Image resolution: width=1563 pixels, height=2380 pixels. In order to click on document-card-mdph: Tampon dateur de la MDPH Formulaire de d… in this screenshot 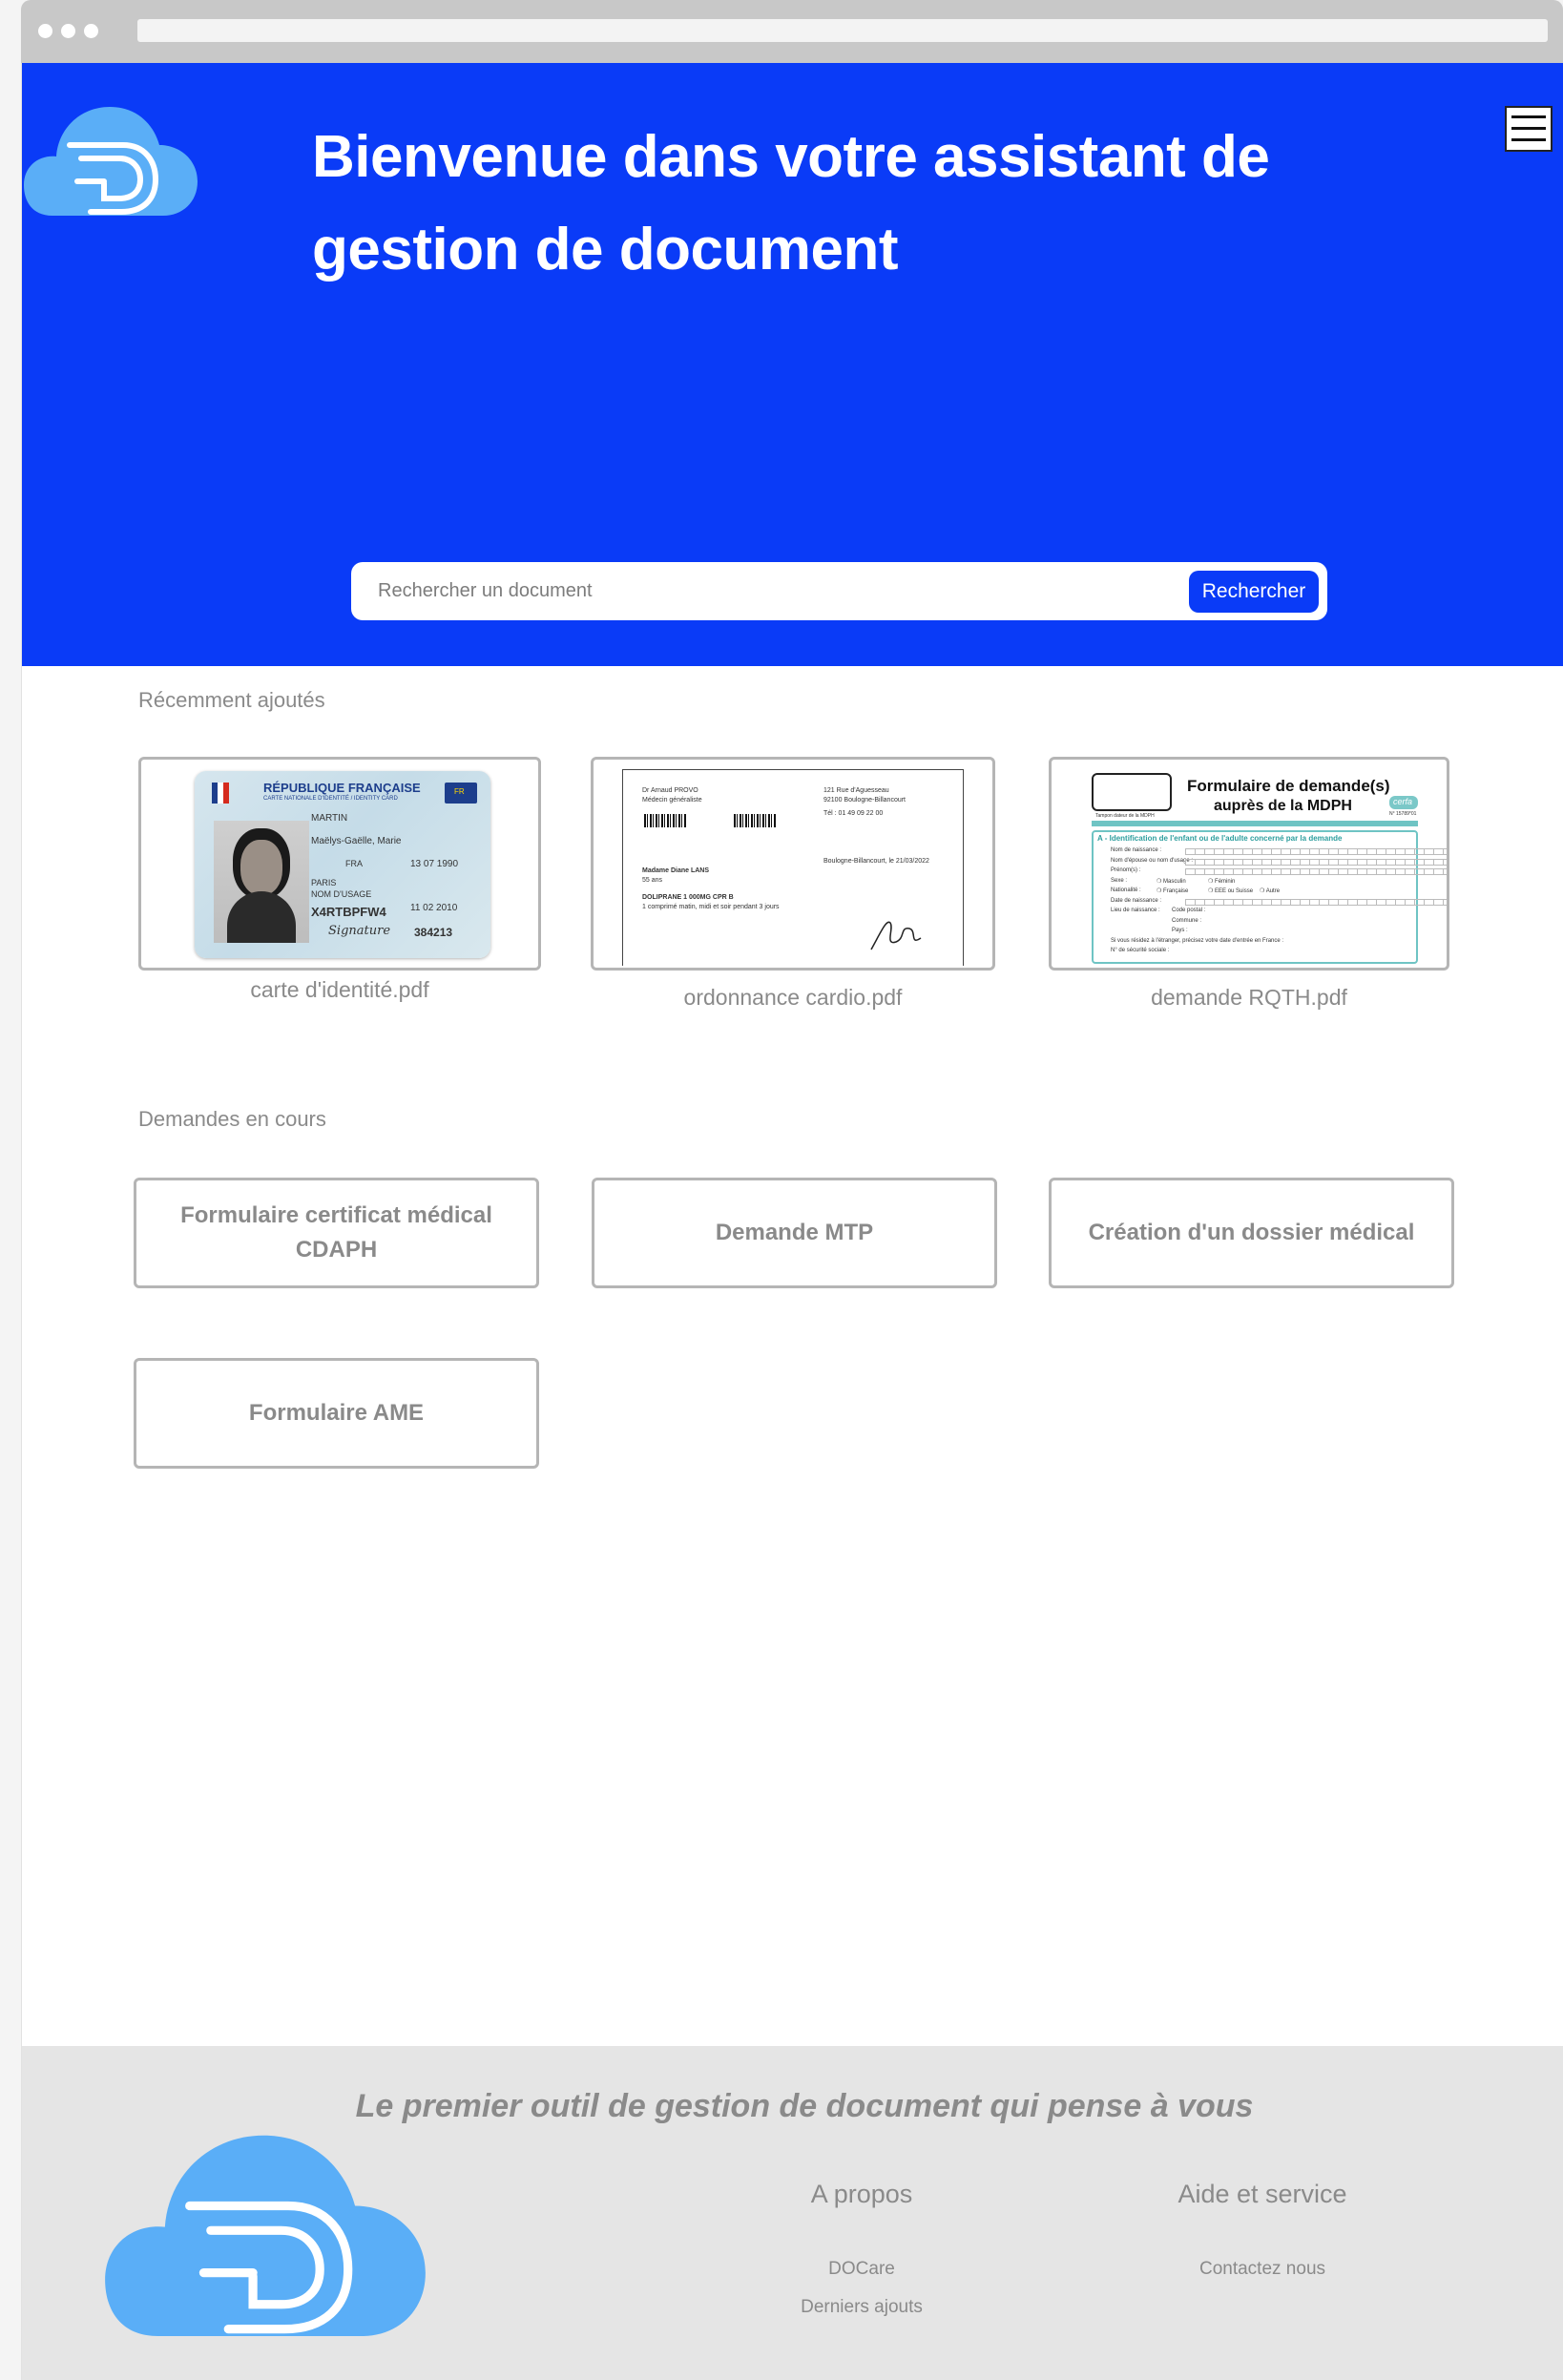, I will do `click(1249, 864)`.